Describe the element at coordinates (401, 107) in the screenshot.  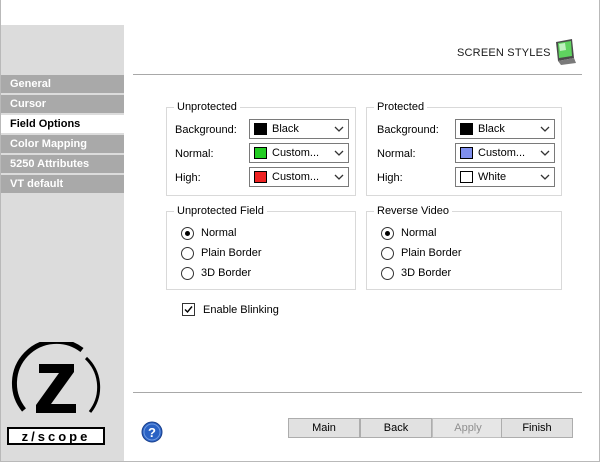
I see `protected-group-title: Protected` at that location.